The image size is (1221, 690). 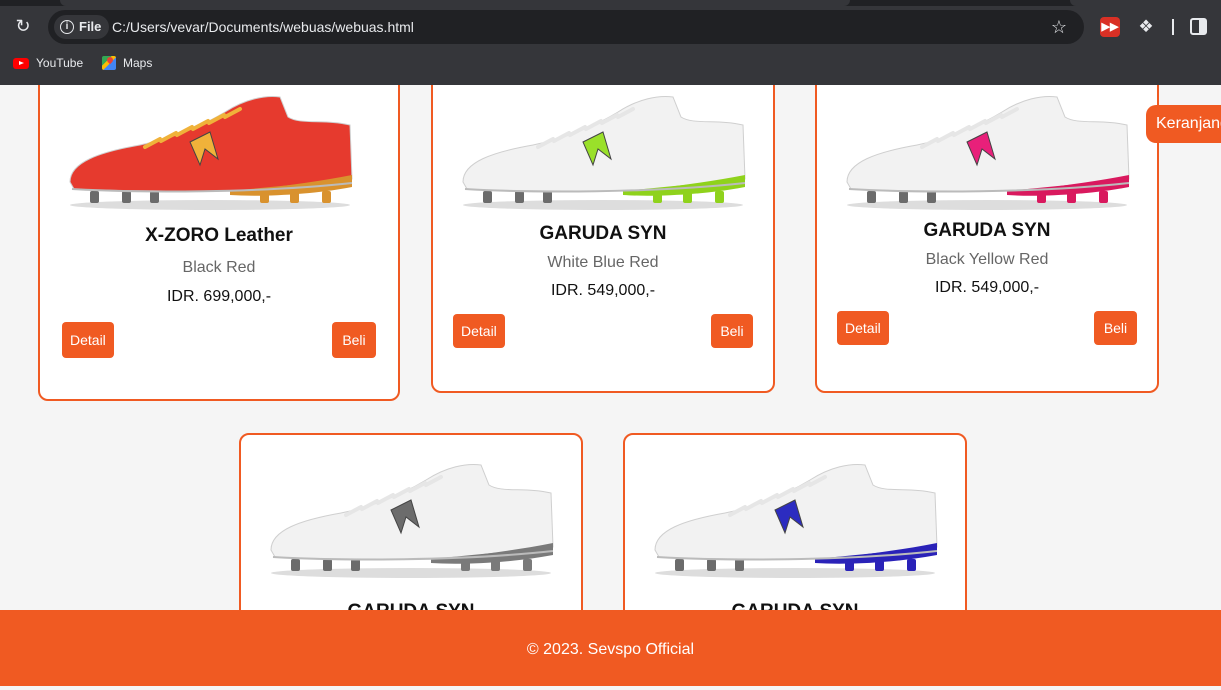 What do you see at coordinates (109, 63) in the screenshot?
I see `maps-icon` at bounding box center [109, 63].